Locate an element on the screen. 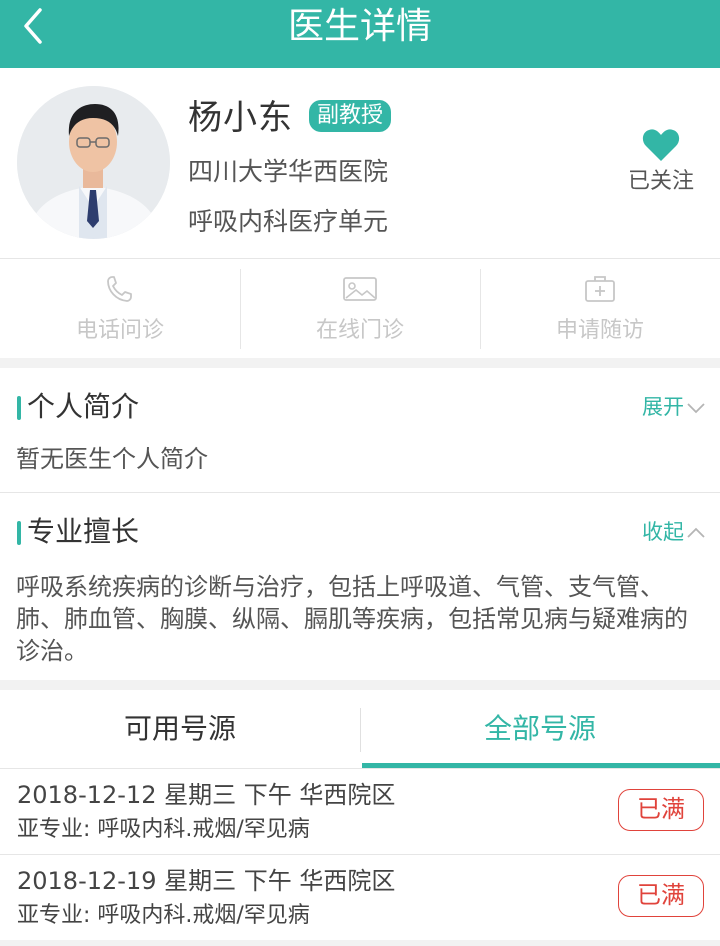 This screenshot has height=946, width=720. image-icon is located at coordinates (360, 289).